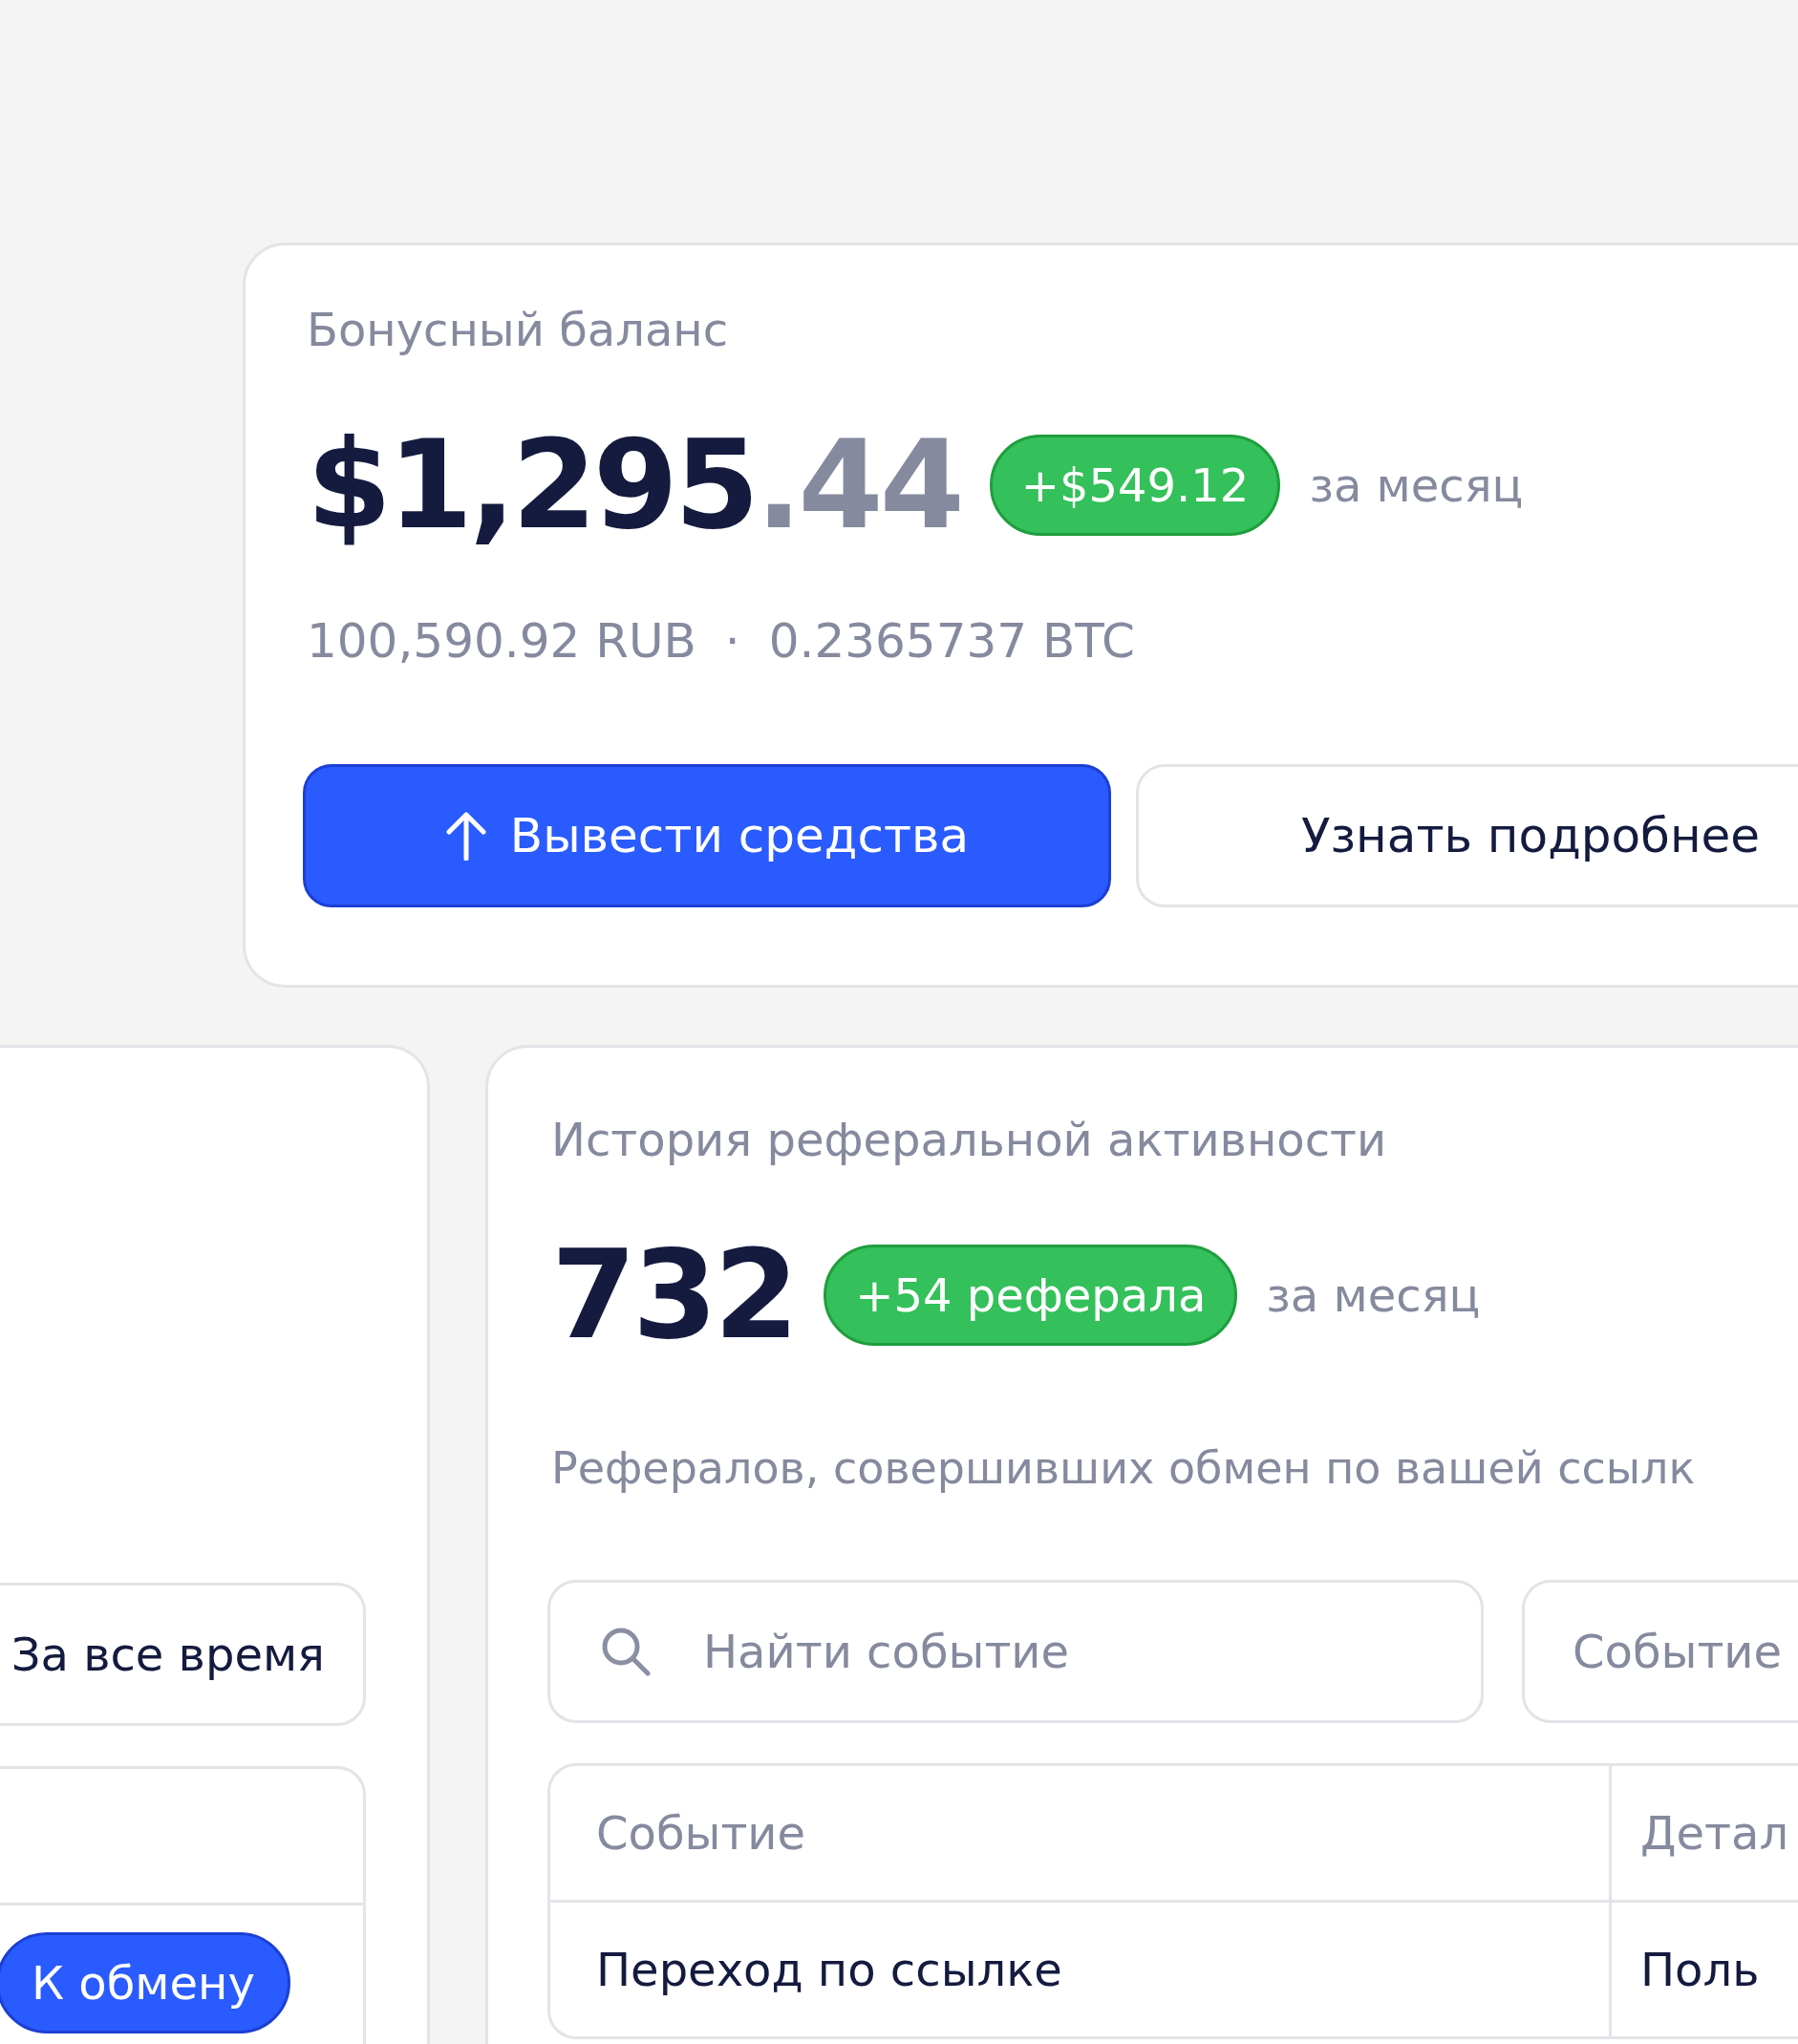 The width and height of the screenshot is (1798, 2044). Describe the element at coordinates (1124, 1468) in the screenshot. I see `description: Рефералов, совершивших обмен по вашей ссылк` at that location.